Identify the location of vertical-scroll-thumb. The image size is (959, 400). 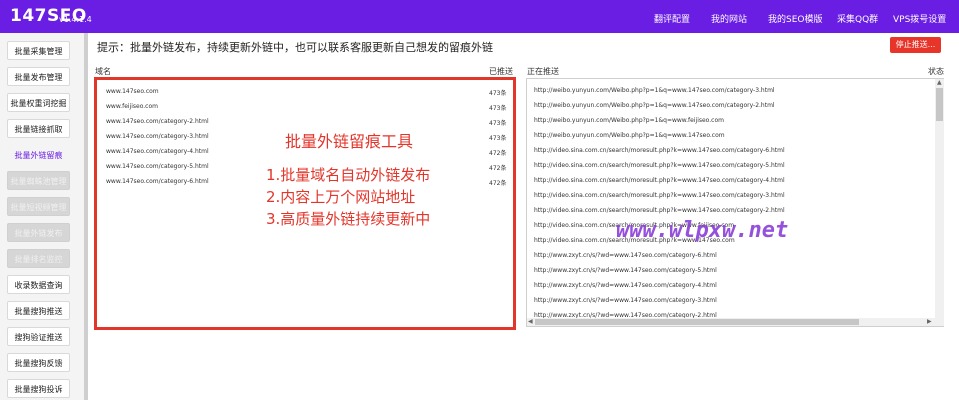
(939, 104).